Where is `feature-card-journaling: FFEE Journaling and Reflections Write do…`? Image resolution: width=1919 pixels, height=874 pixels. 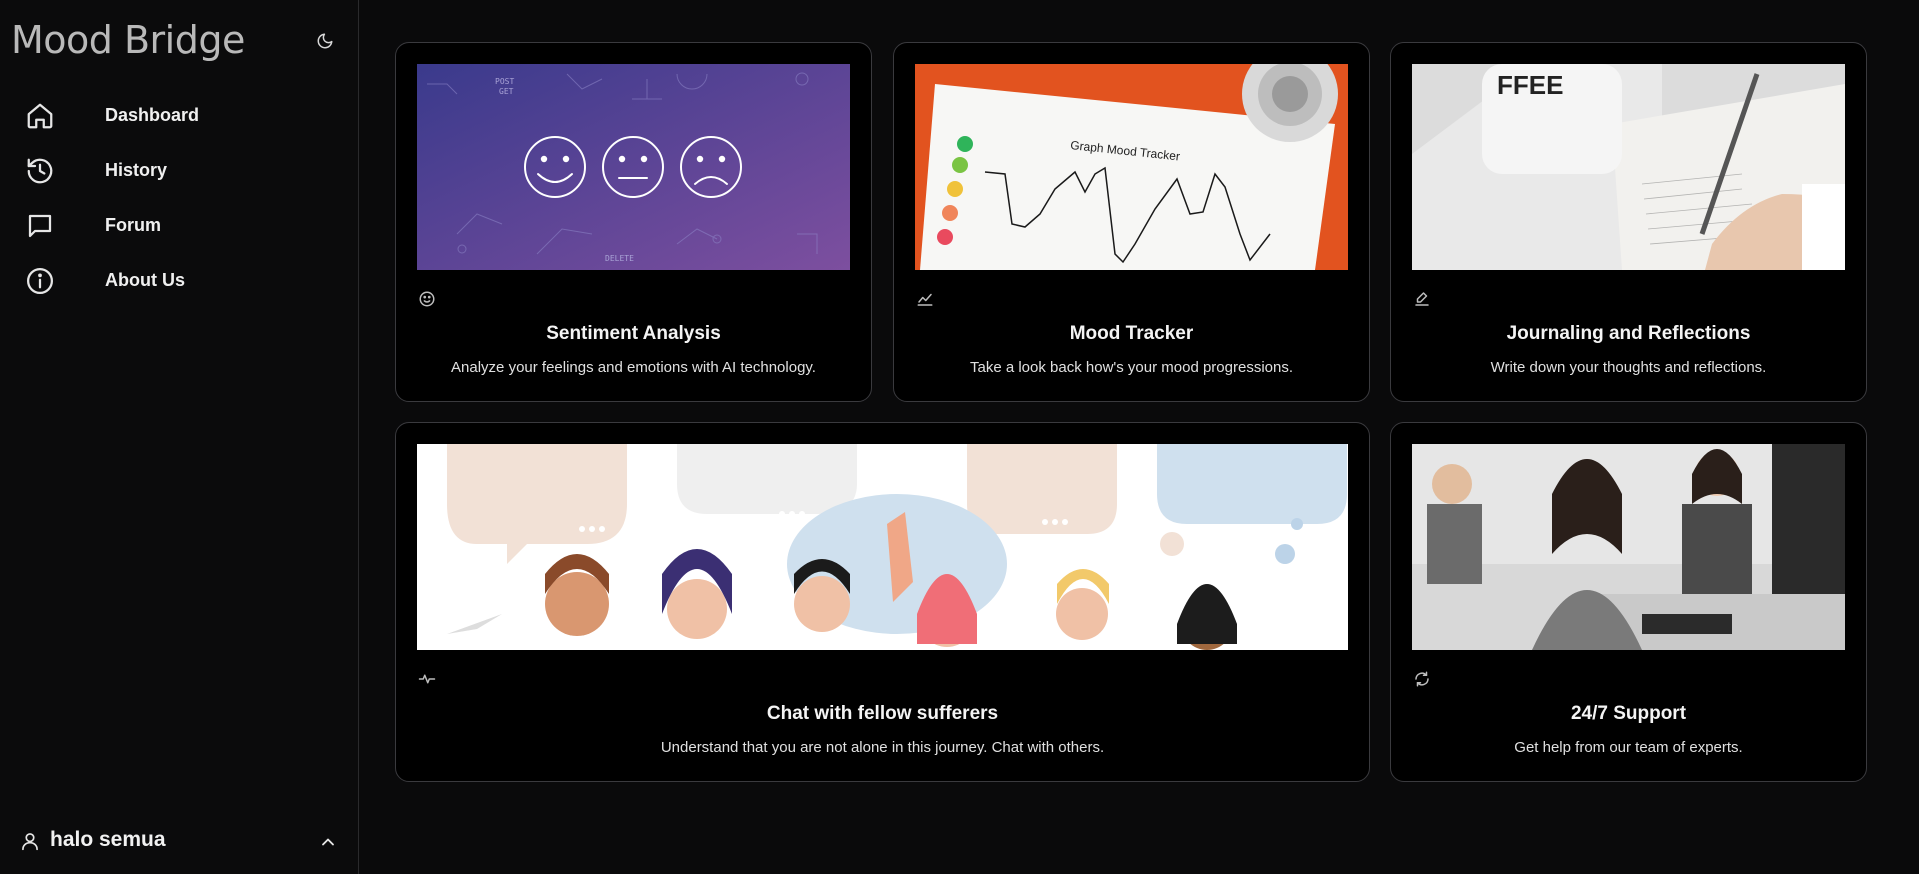 feature-card-journaling: FFEE Journaling and Reflections Write do… is located at coordinates (1628, 222).